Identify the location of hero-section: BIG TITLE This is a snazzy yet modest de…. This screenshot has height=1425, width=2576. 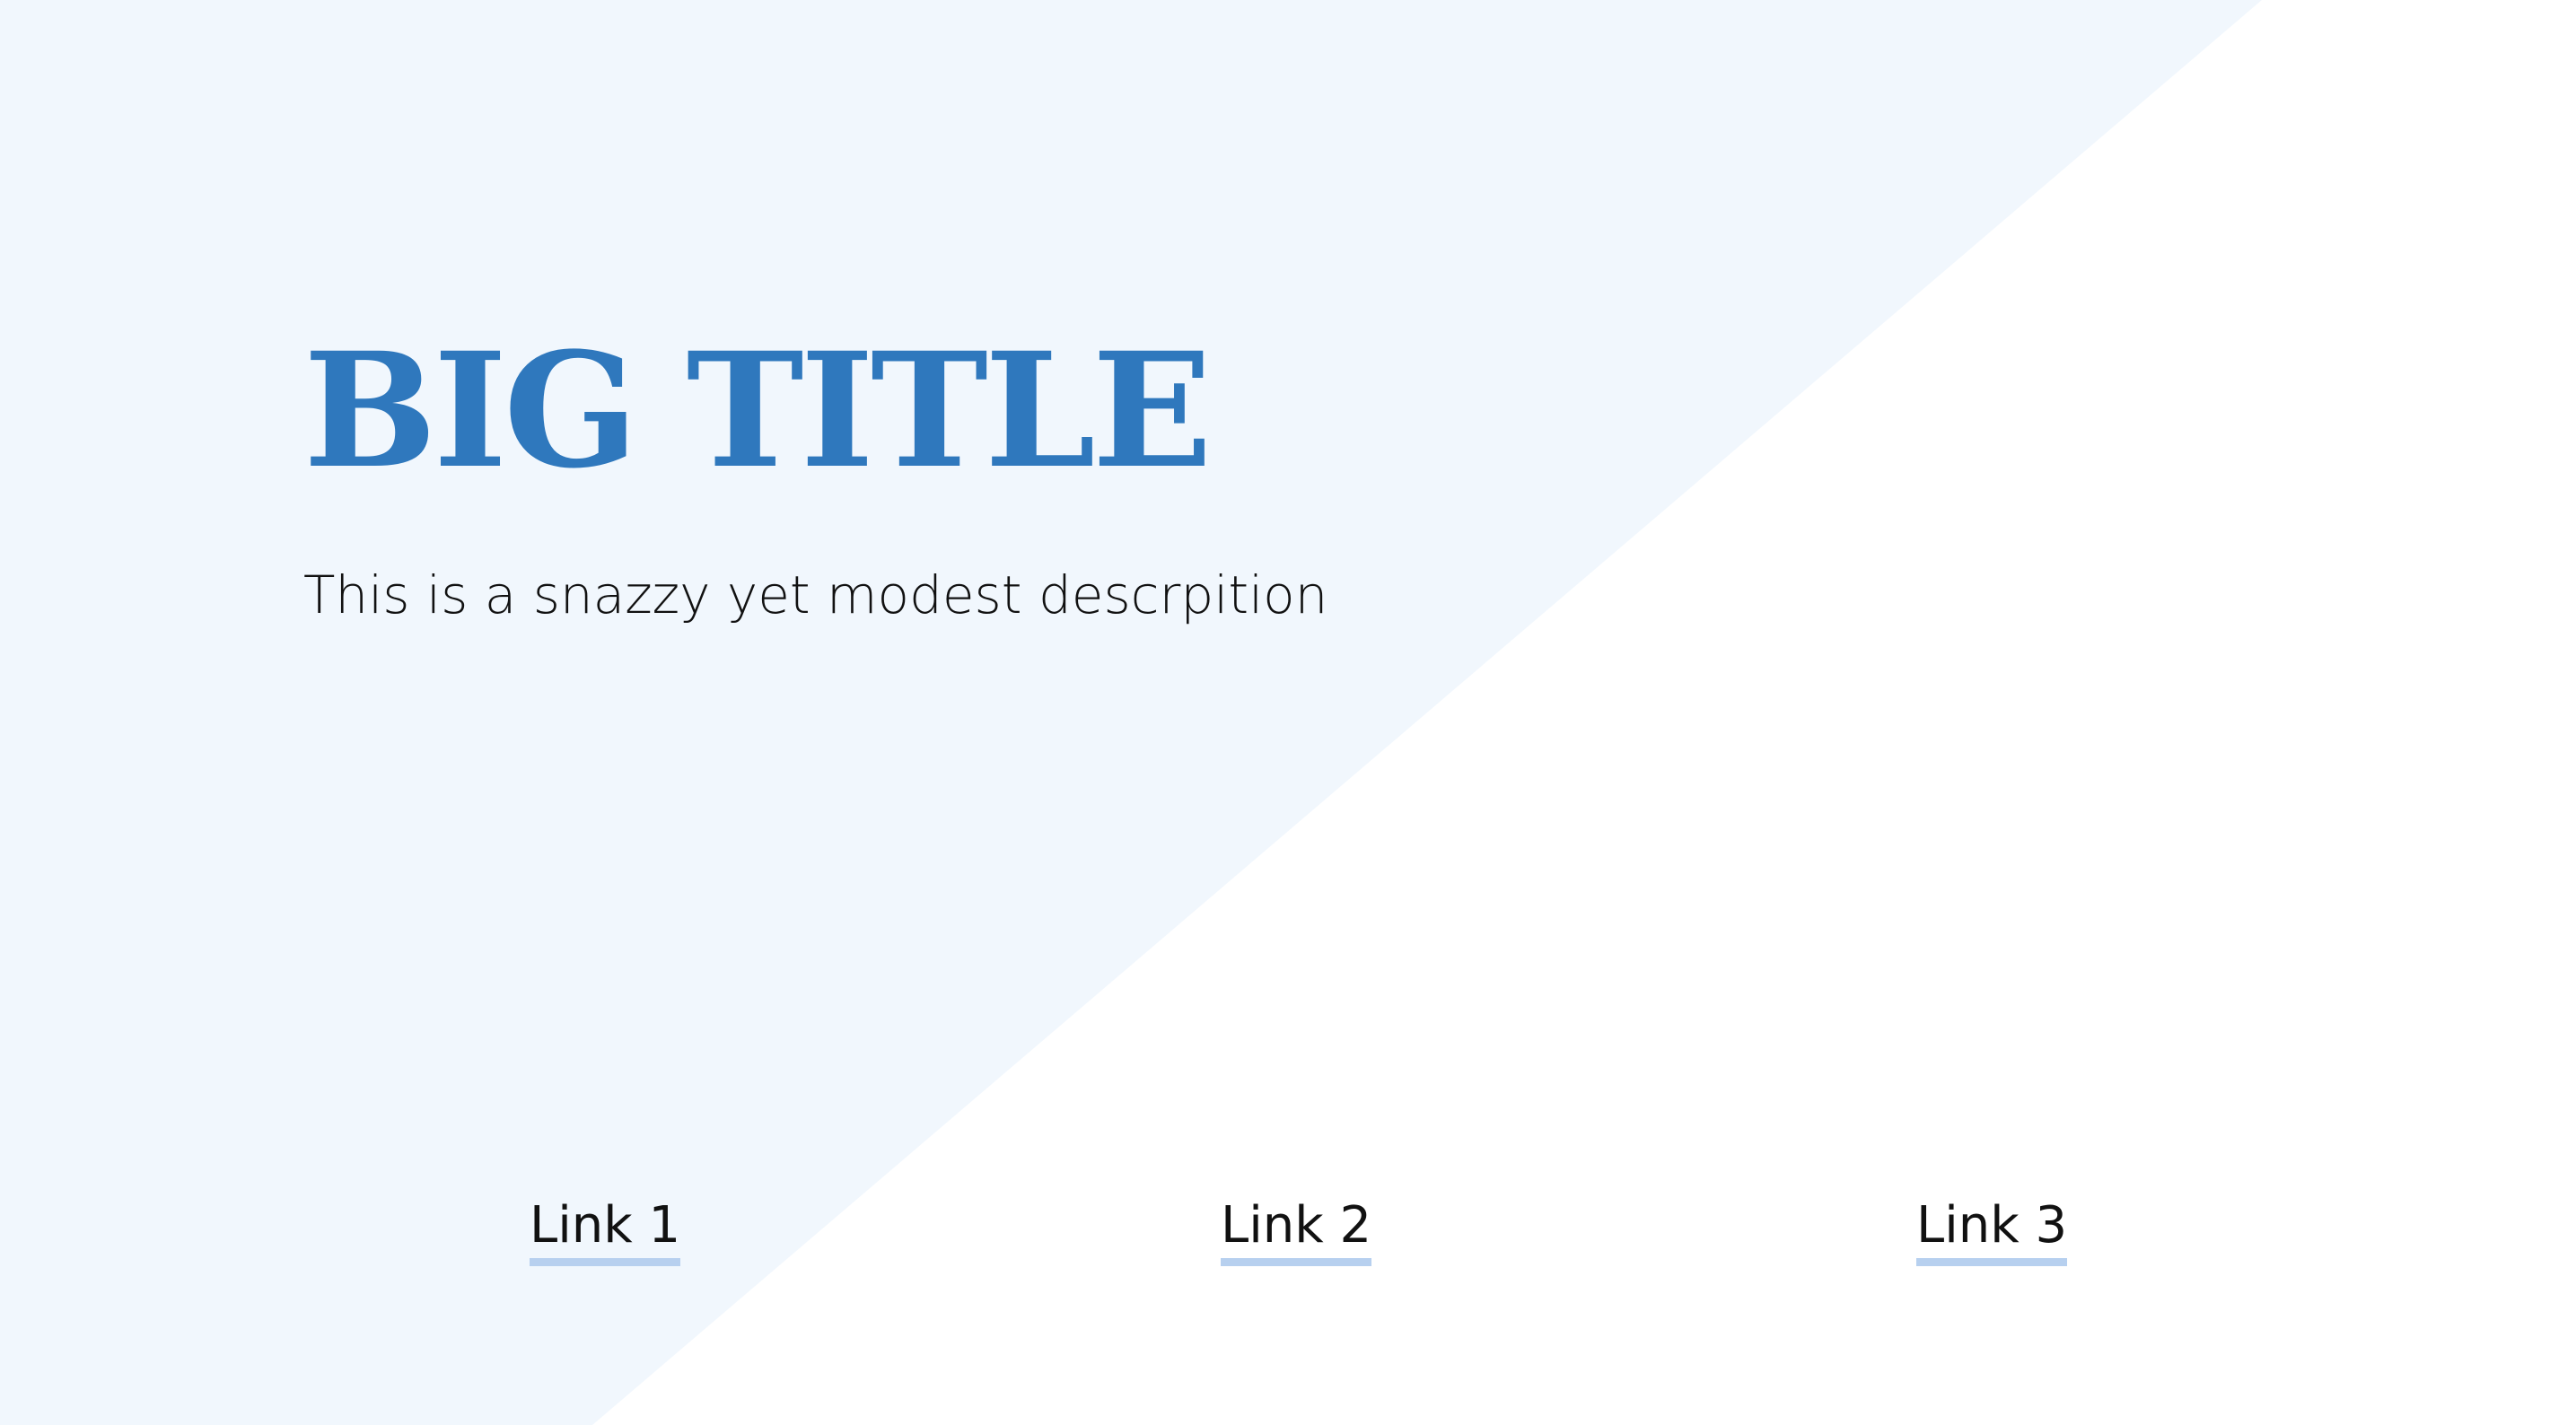
(1021, 471).